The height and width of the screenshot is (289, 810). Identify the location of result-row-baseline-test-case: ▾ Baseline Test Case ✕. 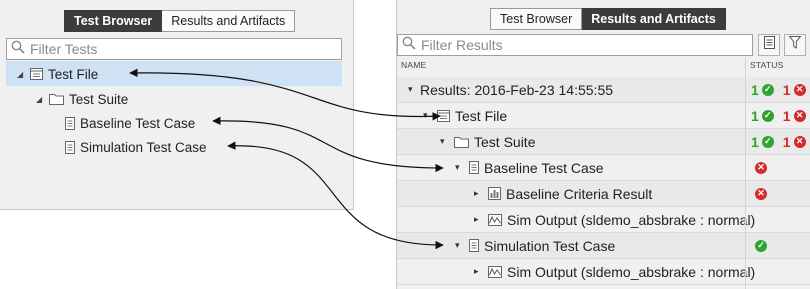
(603, 168).